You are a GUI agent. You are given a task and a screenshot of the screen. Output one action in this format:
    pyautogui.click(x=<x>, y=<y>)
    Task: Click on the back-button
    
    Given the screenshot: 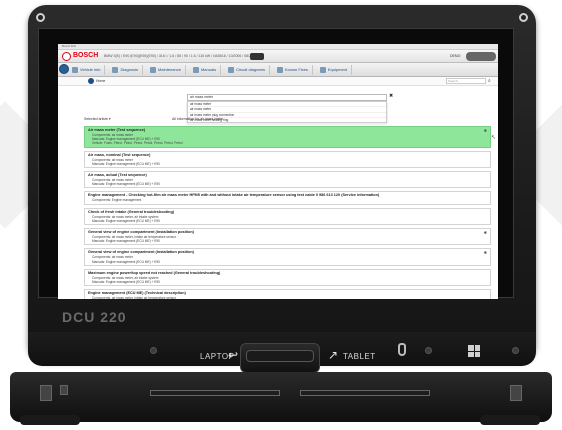 What is the action you would take?
    pyautogui.click(x=64, y=69)
    